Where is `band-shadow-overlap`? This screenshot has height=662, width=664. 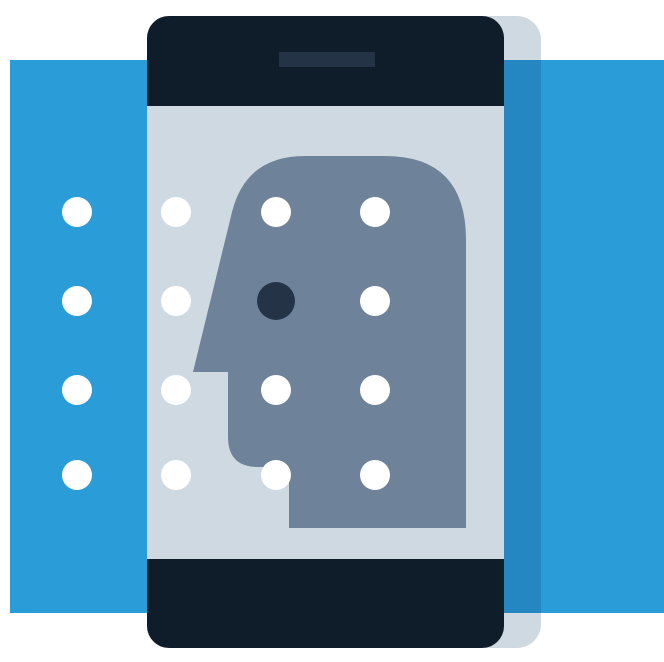
band-shadow-overlap is located at coordinates (522, 336).